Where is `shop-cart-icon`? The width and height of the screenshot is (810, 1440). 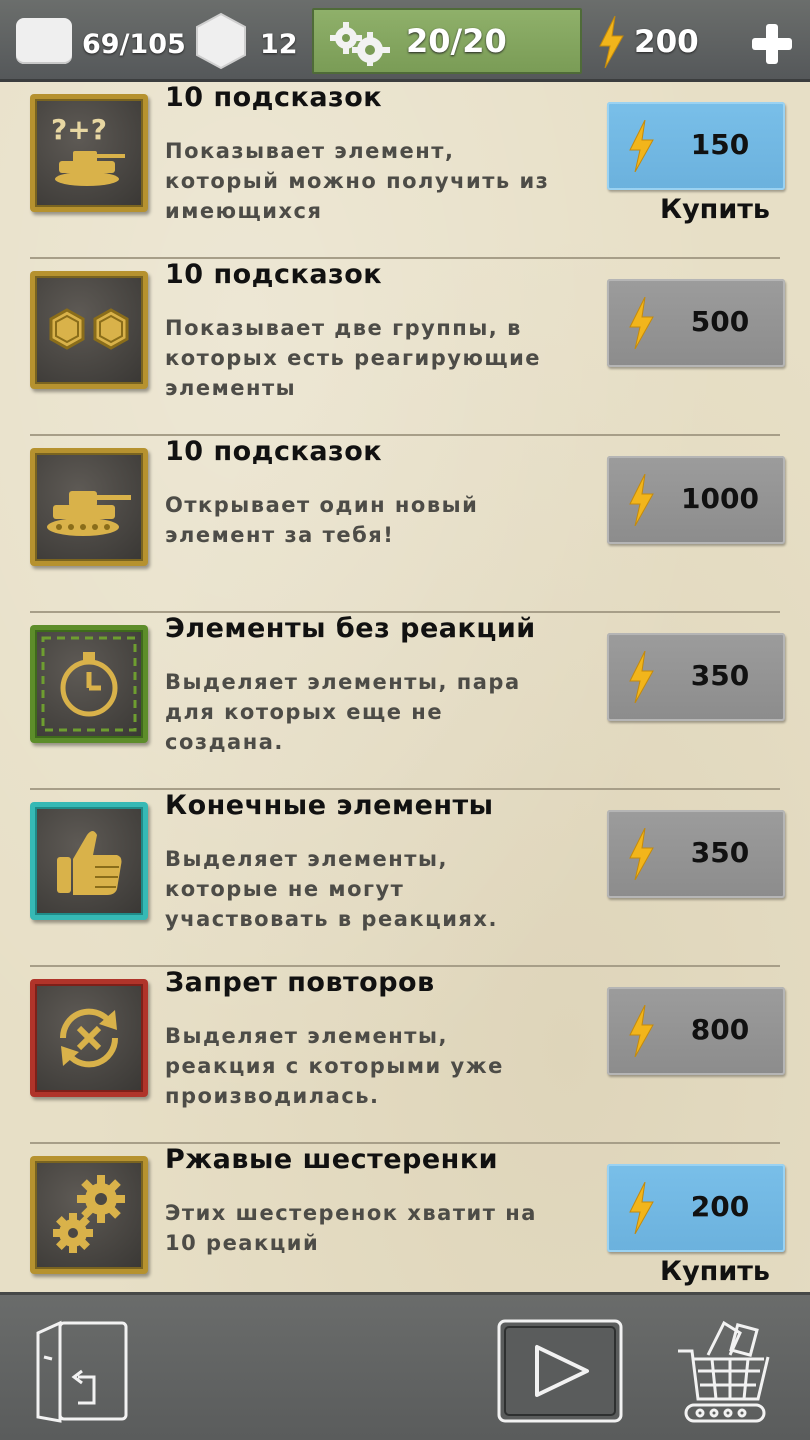
shop-cart-icon is located at coordinates (724, 1371).